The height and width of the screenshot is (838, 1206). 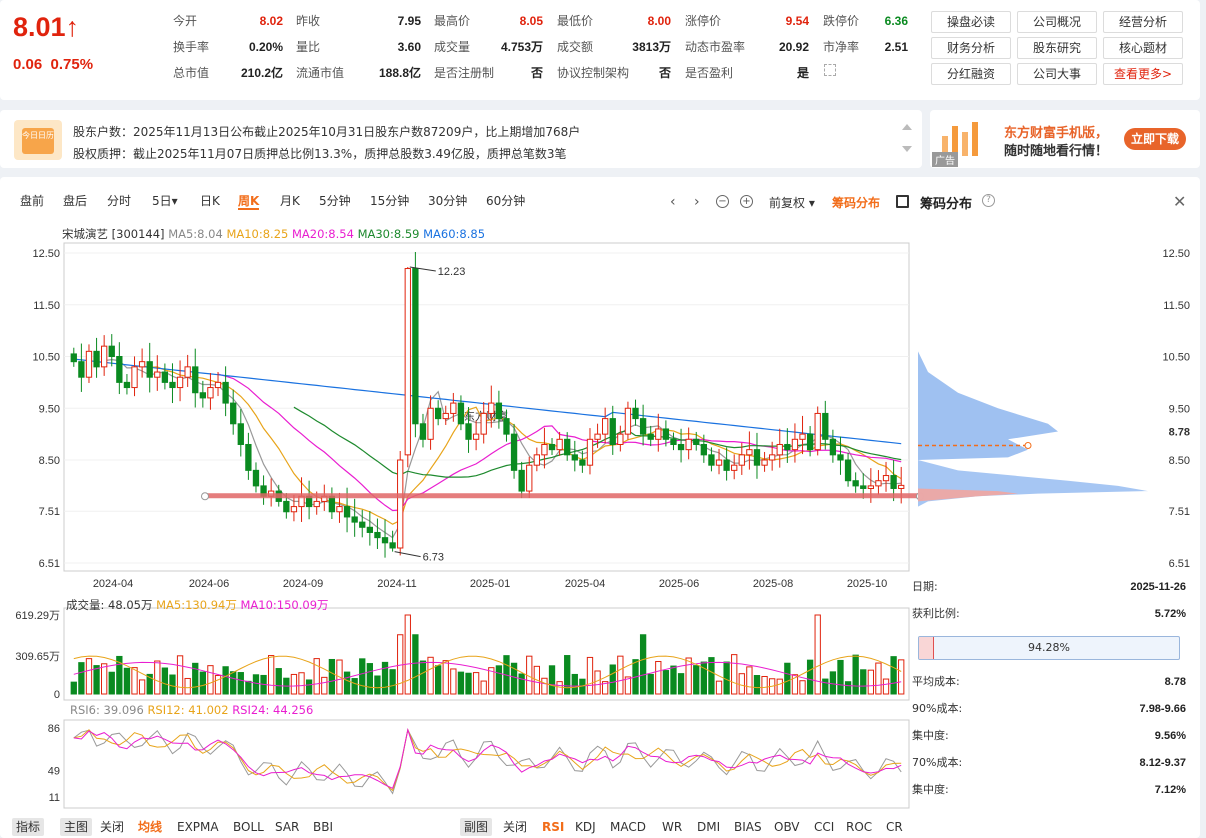 I want to click on indicator-tab: 关闭, so click(x=112, y=827).